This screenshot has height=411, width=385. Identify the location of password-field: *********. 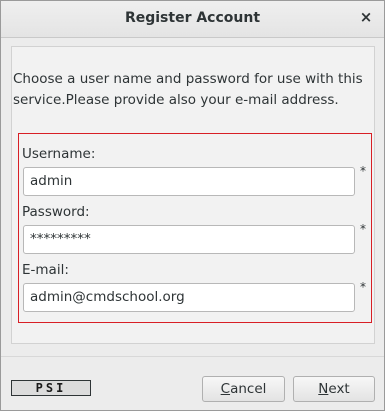
(189, 239).